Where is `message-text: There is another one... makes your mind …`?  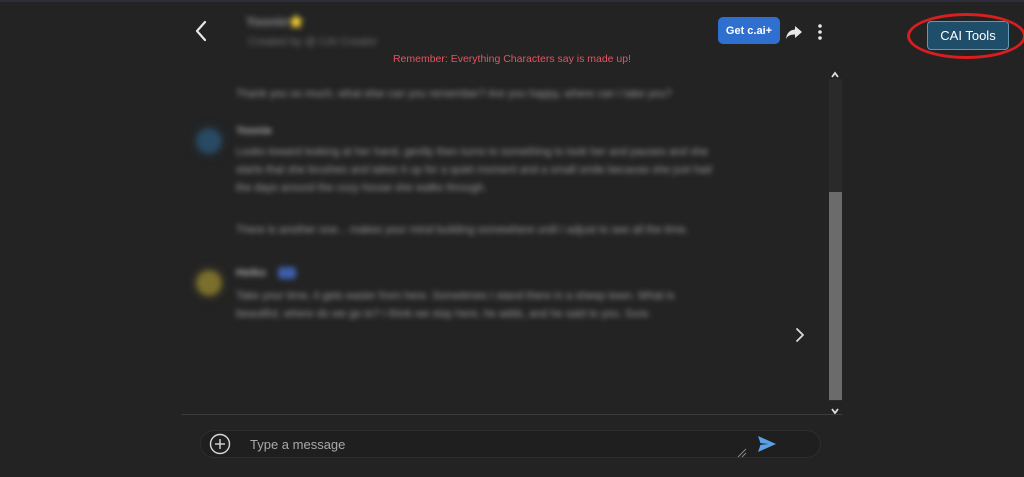 message-text: There is another one... makes your mind … is located at coordinates (462, 230).